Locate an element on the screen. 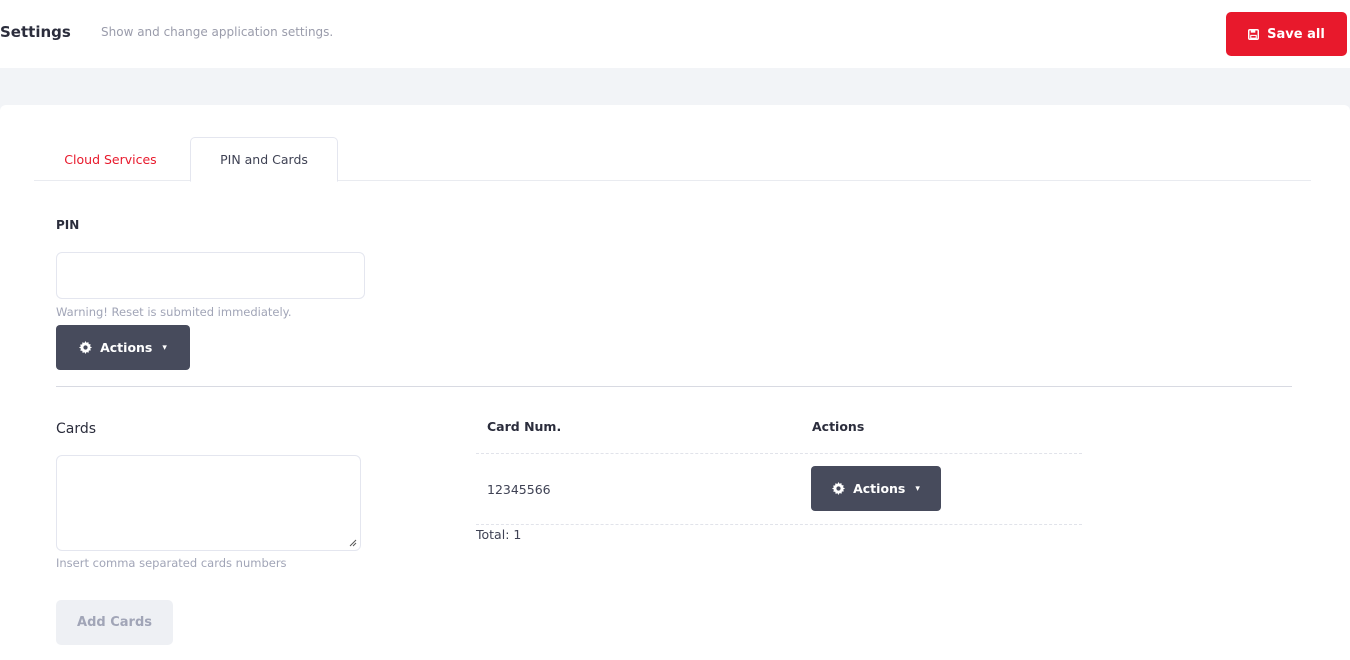 The width and height of the screenshot is (1350, 660). resize-grip-icon is located at coordinates (353, 543).